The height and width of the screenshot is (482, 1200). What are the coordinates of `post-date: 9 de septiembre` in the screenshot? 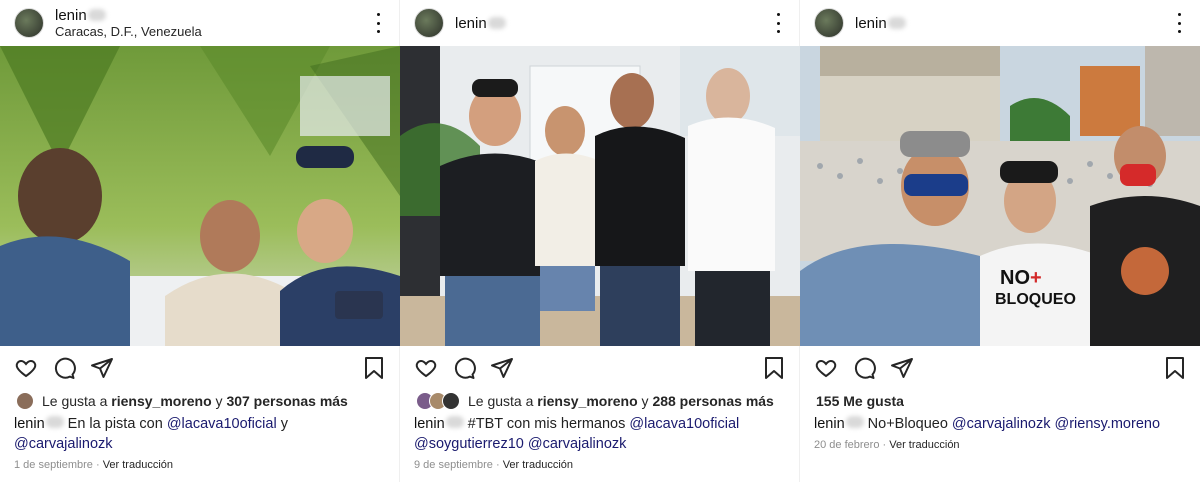 It's located at (453, 465).